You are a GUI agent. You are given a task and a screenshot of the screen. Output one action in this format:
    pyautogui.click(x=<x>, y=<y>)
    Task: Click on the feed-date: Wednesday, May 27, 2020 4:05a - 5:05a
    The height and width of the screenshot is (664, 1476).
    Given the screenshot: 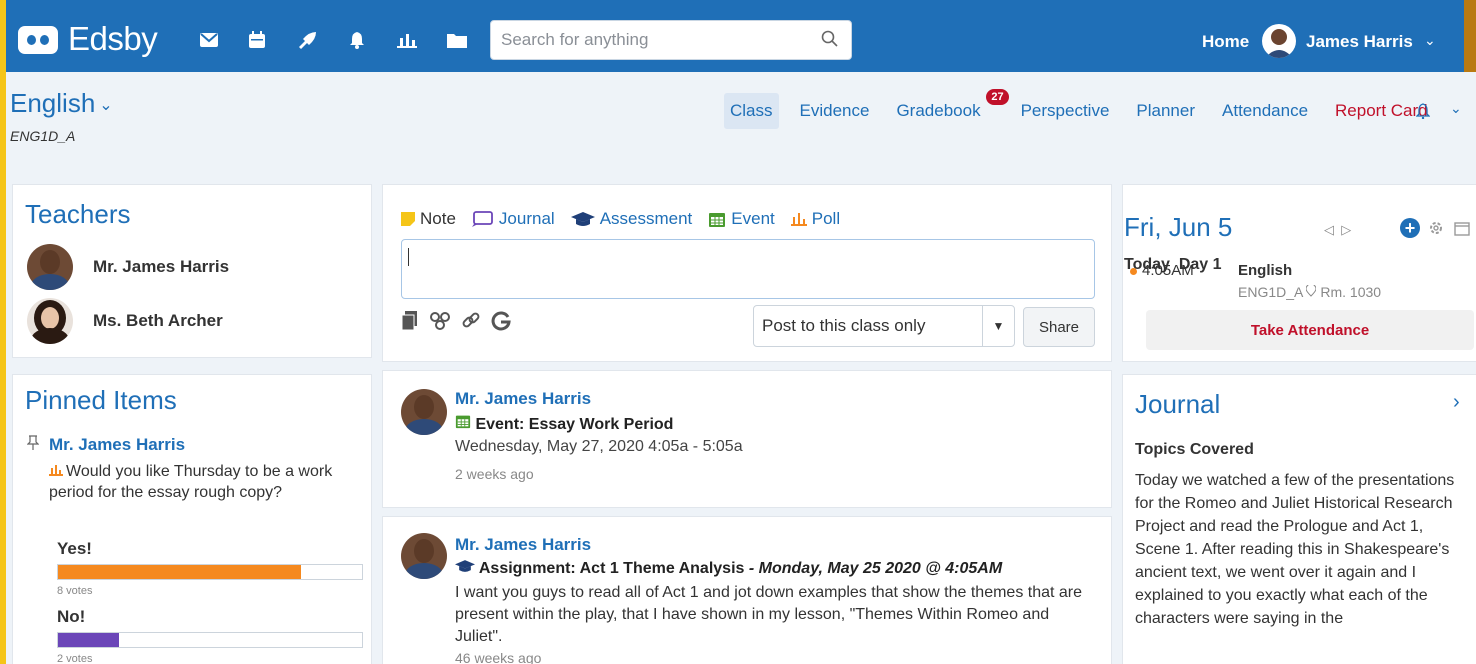 What is the action you would take?
    pyautogui.click(x=599, y=446)
    